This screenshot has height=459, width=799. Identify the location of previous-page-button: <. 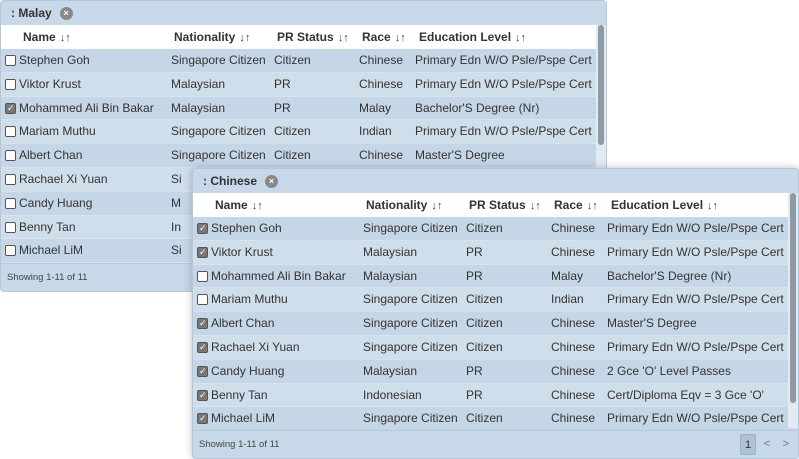
(767, 444).